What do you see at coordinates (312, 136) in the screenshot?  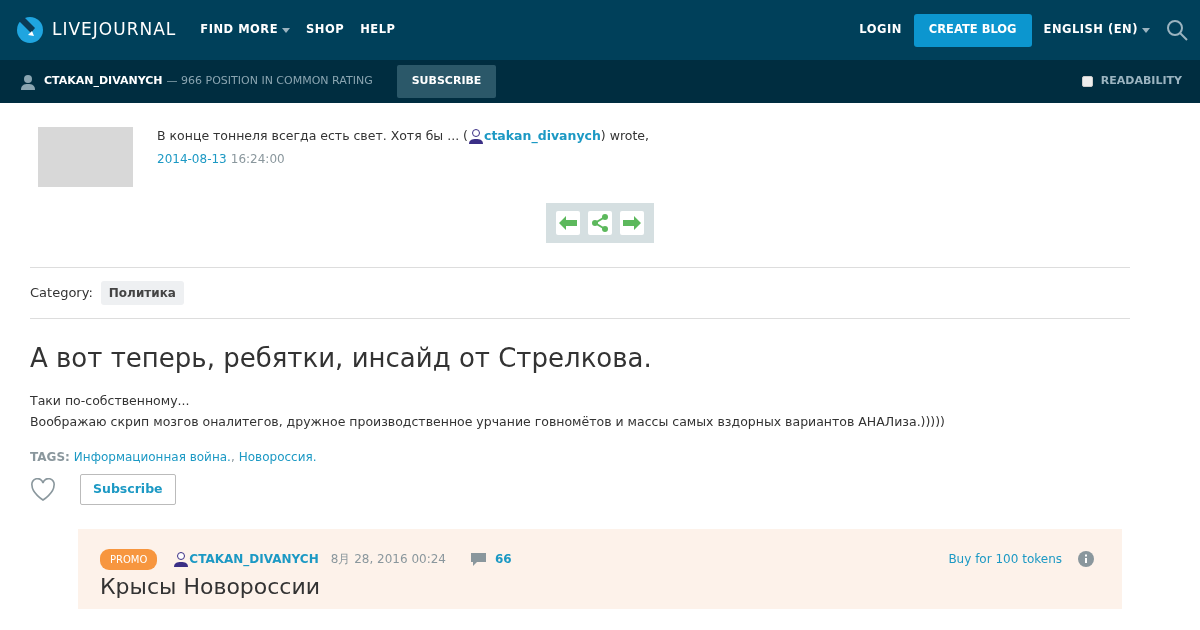 I see `journal-title: В конце тоннеля всегда есть свет. Хотя бы ... (` at bounding box center [312, 136].